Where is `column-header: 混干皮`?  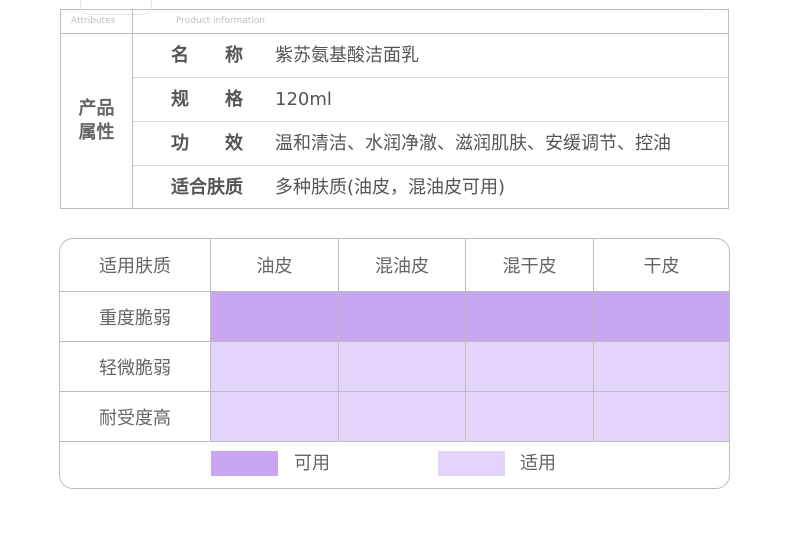 column-header: 混干皮 is located at coordinates (529, 266).